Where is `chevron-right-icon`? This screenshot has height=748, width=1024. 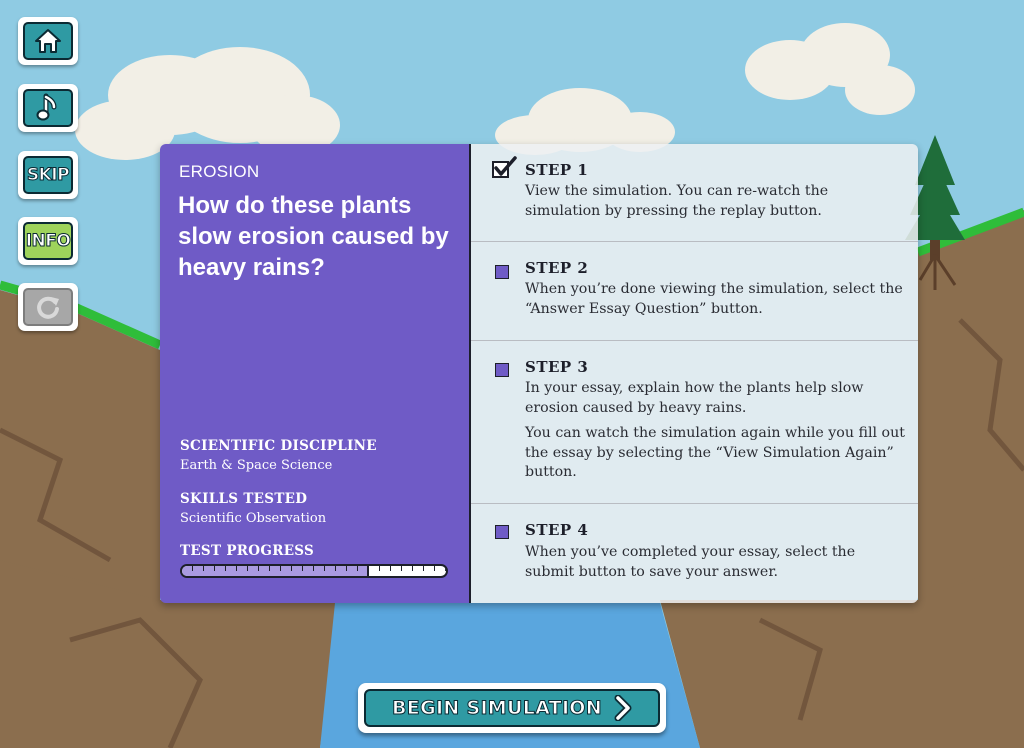
chevron-right-icon is located at coordinates (623, 708).